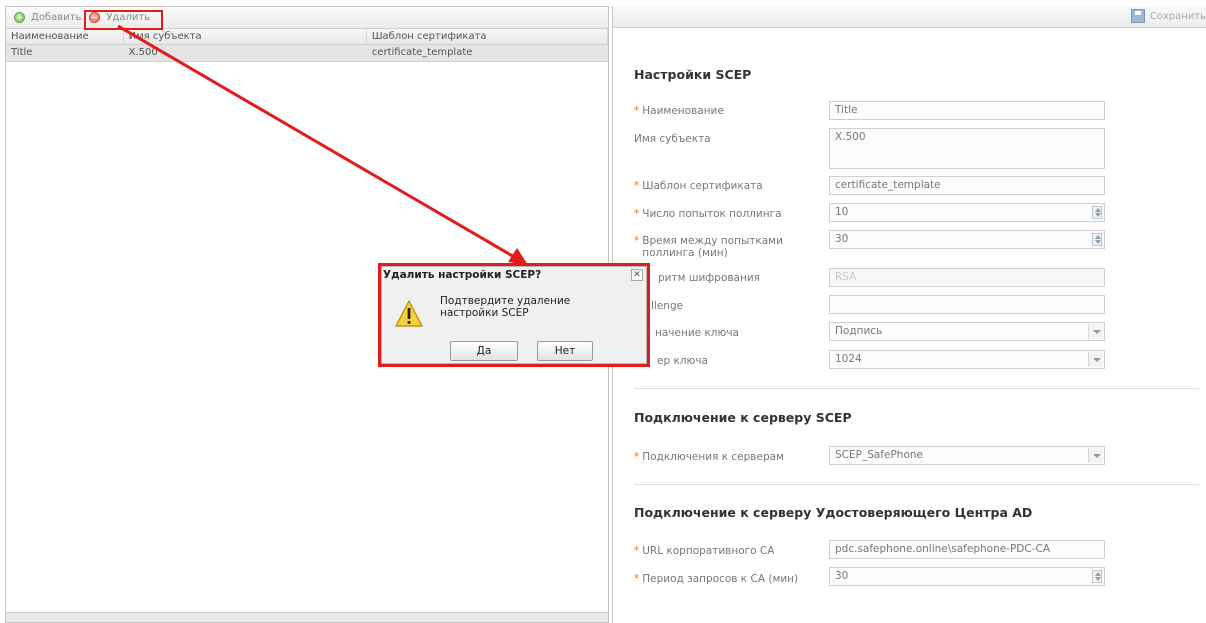 This screenshot has width=1206, height=623. Describe the element at coordinates (65, 36) in the screenshot. I see `column-header-name: Наименование` at that location.